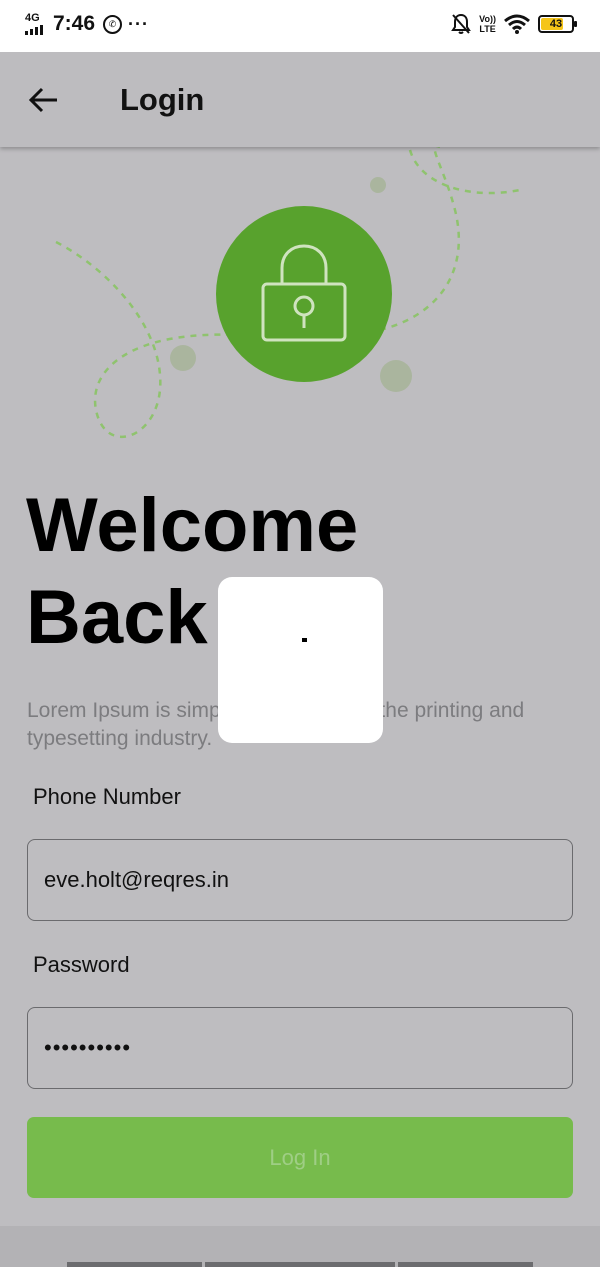  I want to click on battery-percent: 43, so click(556, 24).